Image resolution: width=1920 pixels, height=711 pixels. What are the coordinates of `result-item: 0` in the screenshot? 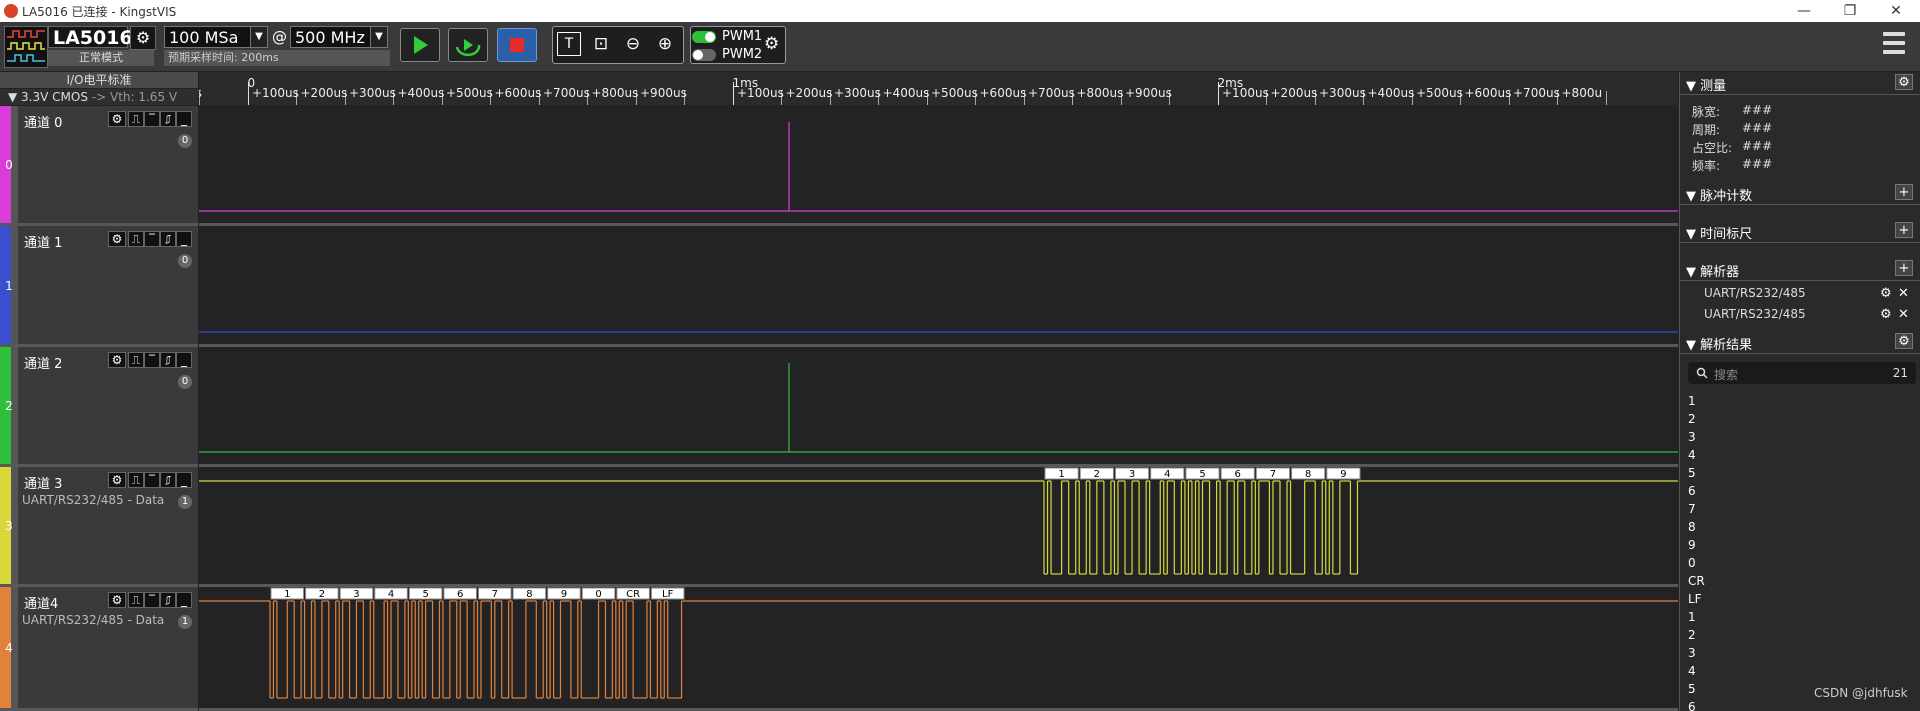 It's located at (1802, 563).